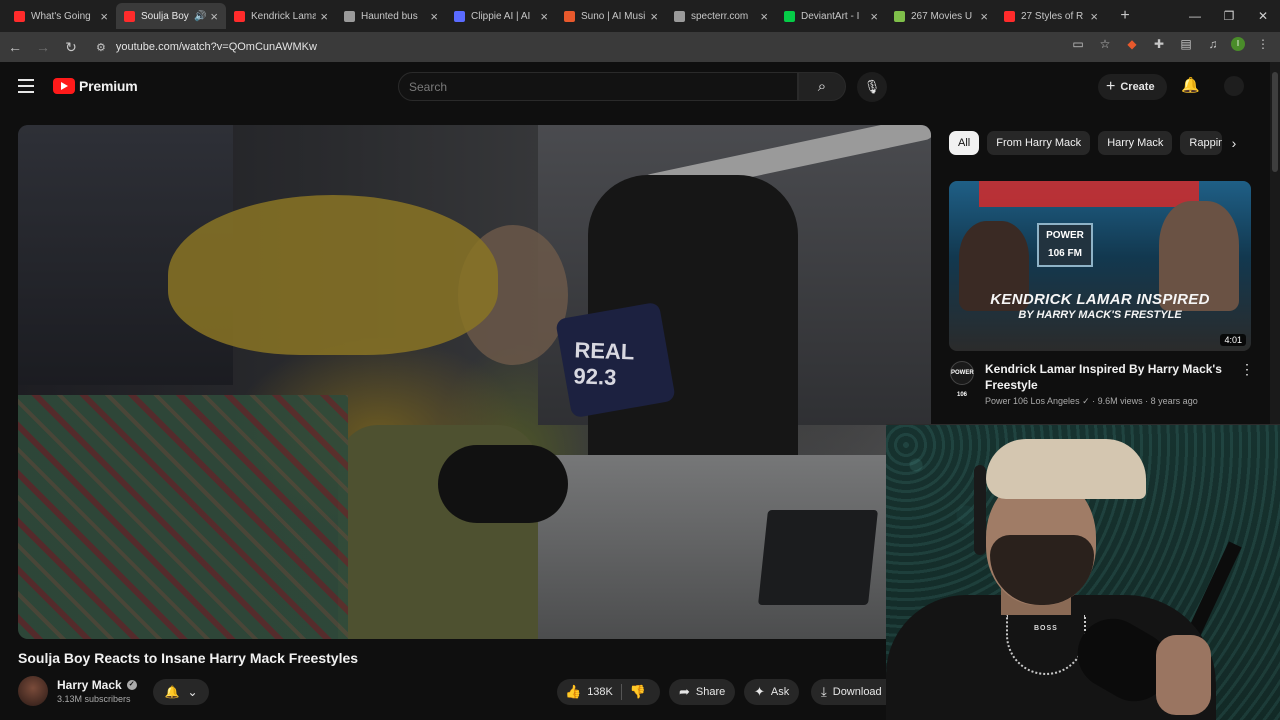 This screenshot has width=1280, height=720. I want to click on search-input, so click(603, 86).